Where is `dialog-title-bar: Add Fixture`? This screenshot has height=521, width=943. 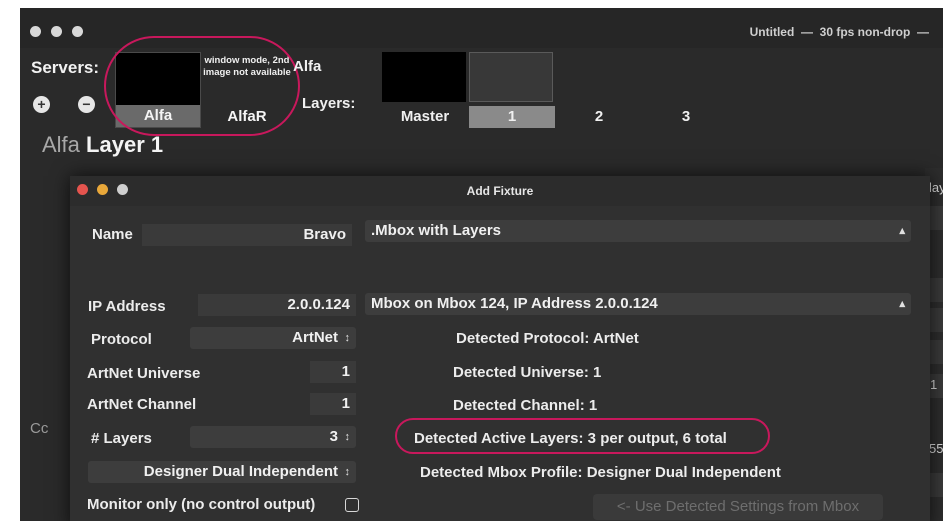
dialog-title-bar: Add Fixture is located at coordinates (500, 191).